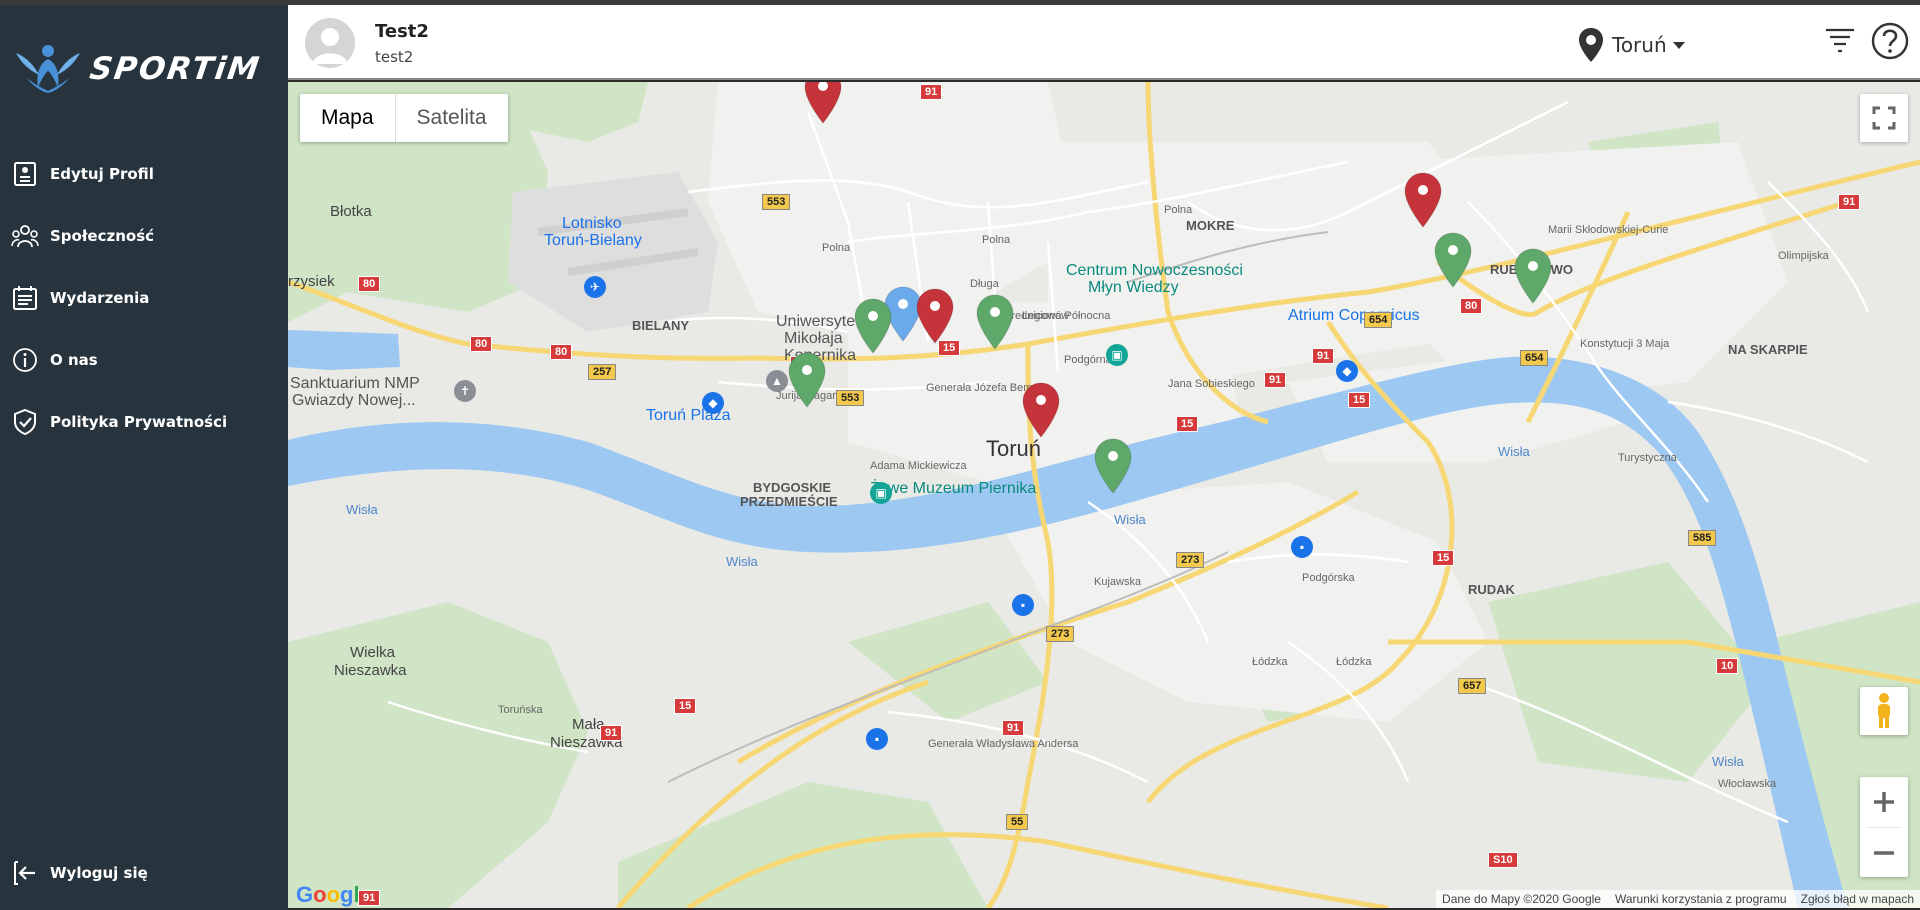  Describe the element at coordinates (1302, 547) in the screenshot. I see `bus-station-icon: ▪` at that location.